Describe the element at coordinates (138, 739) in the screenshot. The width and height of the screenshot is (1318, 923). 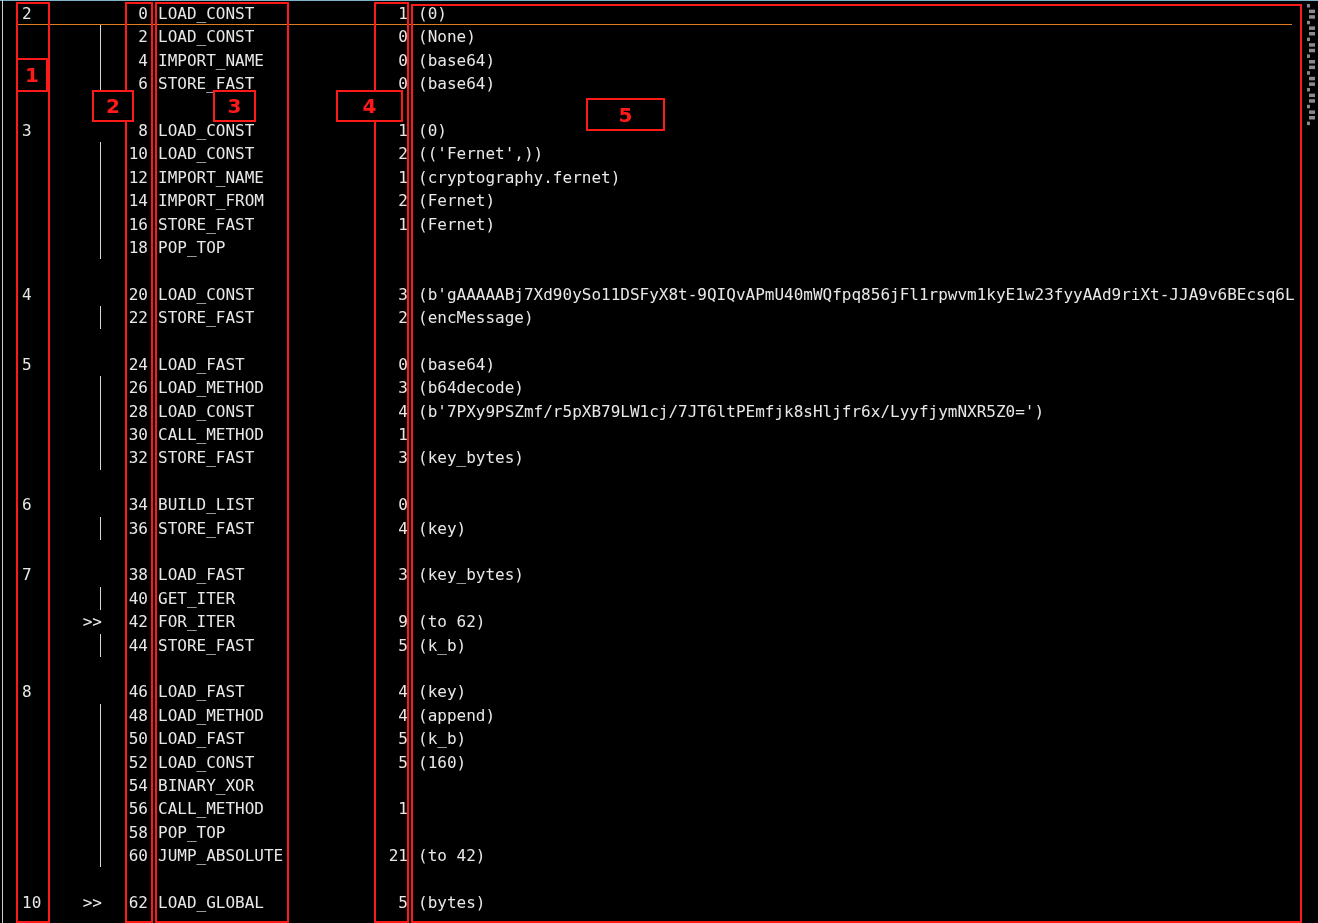
I see `offset: 50` at that location.